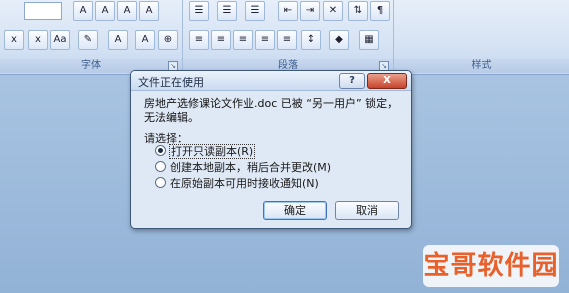 The width and height of the screenshot is (569, 293). I want to click on multilevel-list-button: ☰, so click(255, 11).